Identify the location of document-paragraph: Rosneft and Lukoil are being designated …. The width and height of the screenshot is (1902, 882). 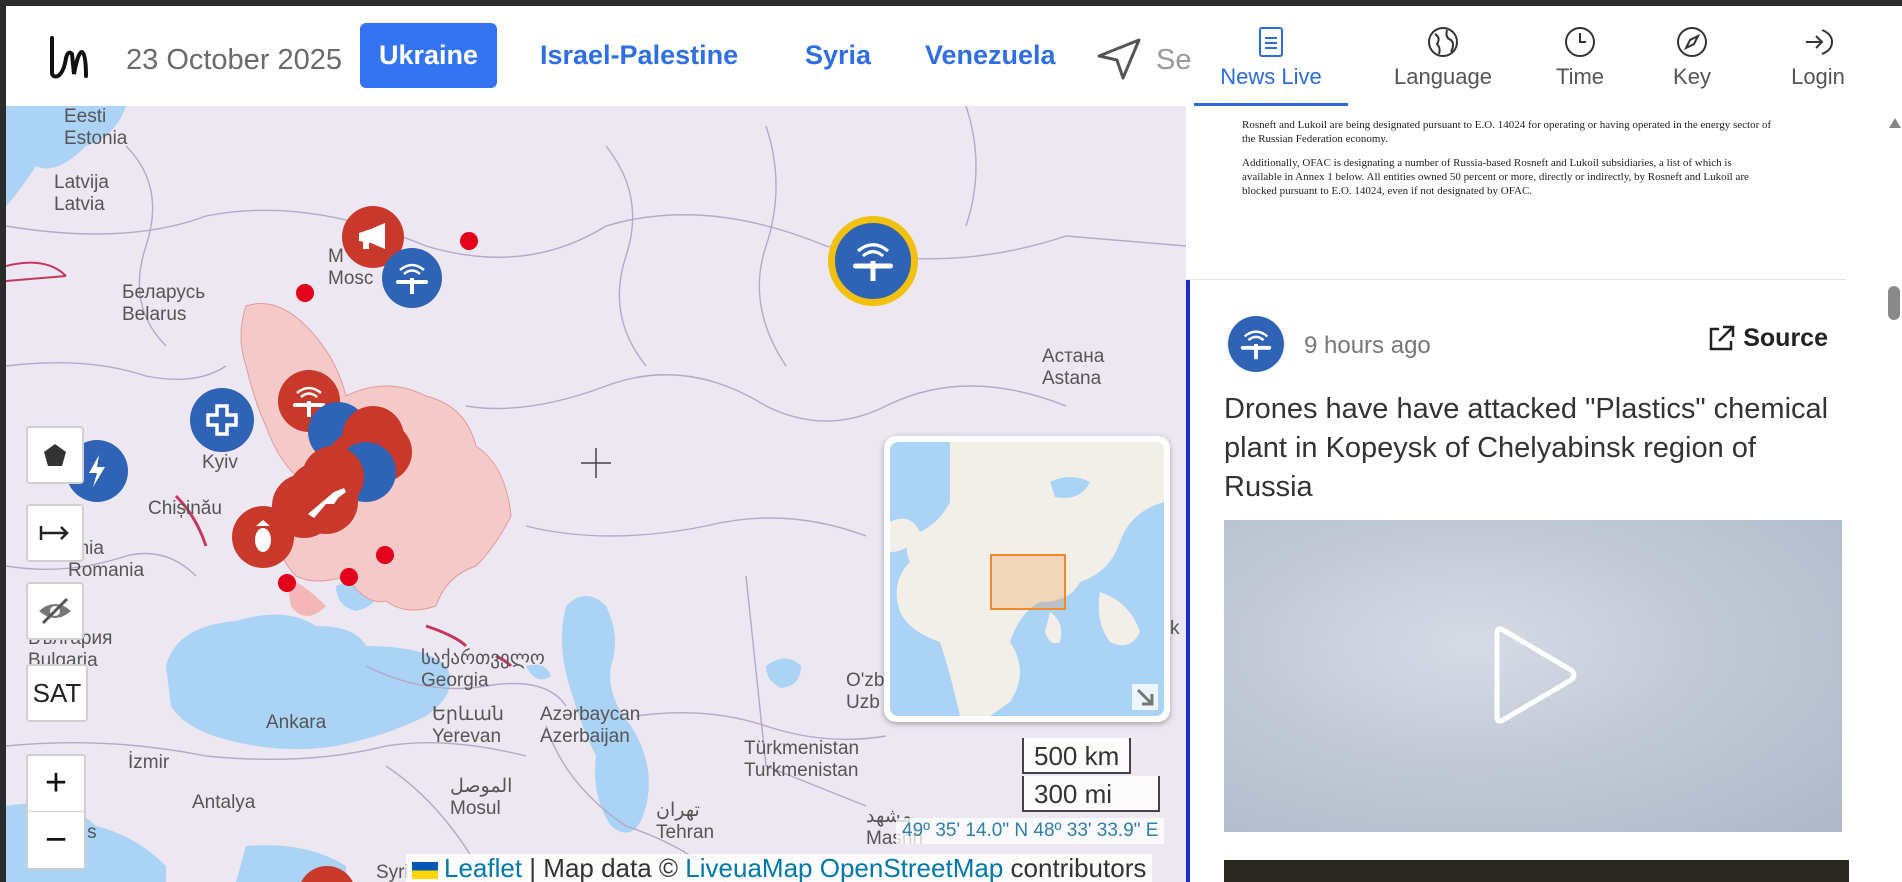
(1507, 132).